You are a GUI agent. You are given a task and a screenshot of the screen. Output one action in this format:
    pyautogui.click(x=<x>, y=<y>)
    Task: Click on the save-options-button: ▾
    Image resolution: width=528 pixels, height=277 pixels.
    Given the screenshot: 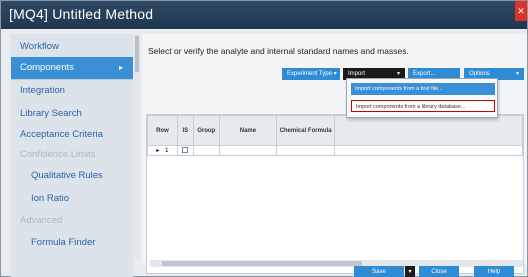 What is the action you would take?
    pyautogui.click(x=410, y=271)
    